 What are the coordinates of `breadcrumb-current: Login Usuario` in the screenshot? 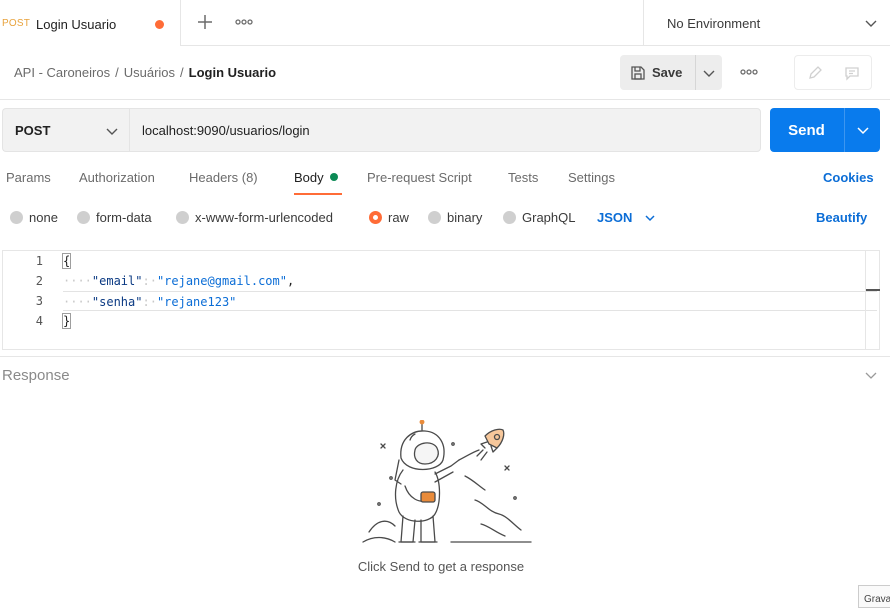 It's located at (232, 72).